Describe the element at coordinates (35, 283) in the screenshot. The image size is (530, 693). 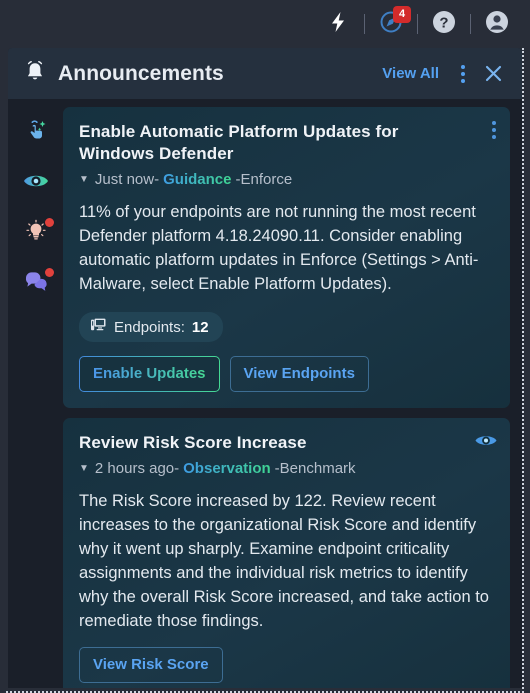
I see `rail-item-messages` at that location.